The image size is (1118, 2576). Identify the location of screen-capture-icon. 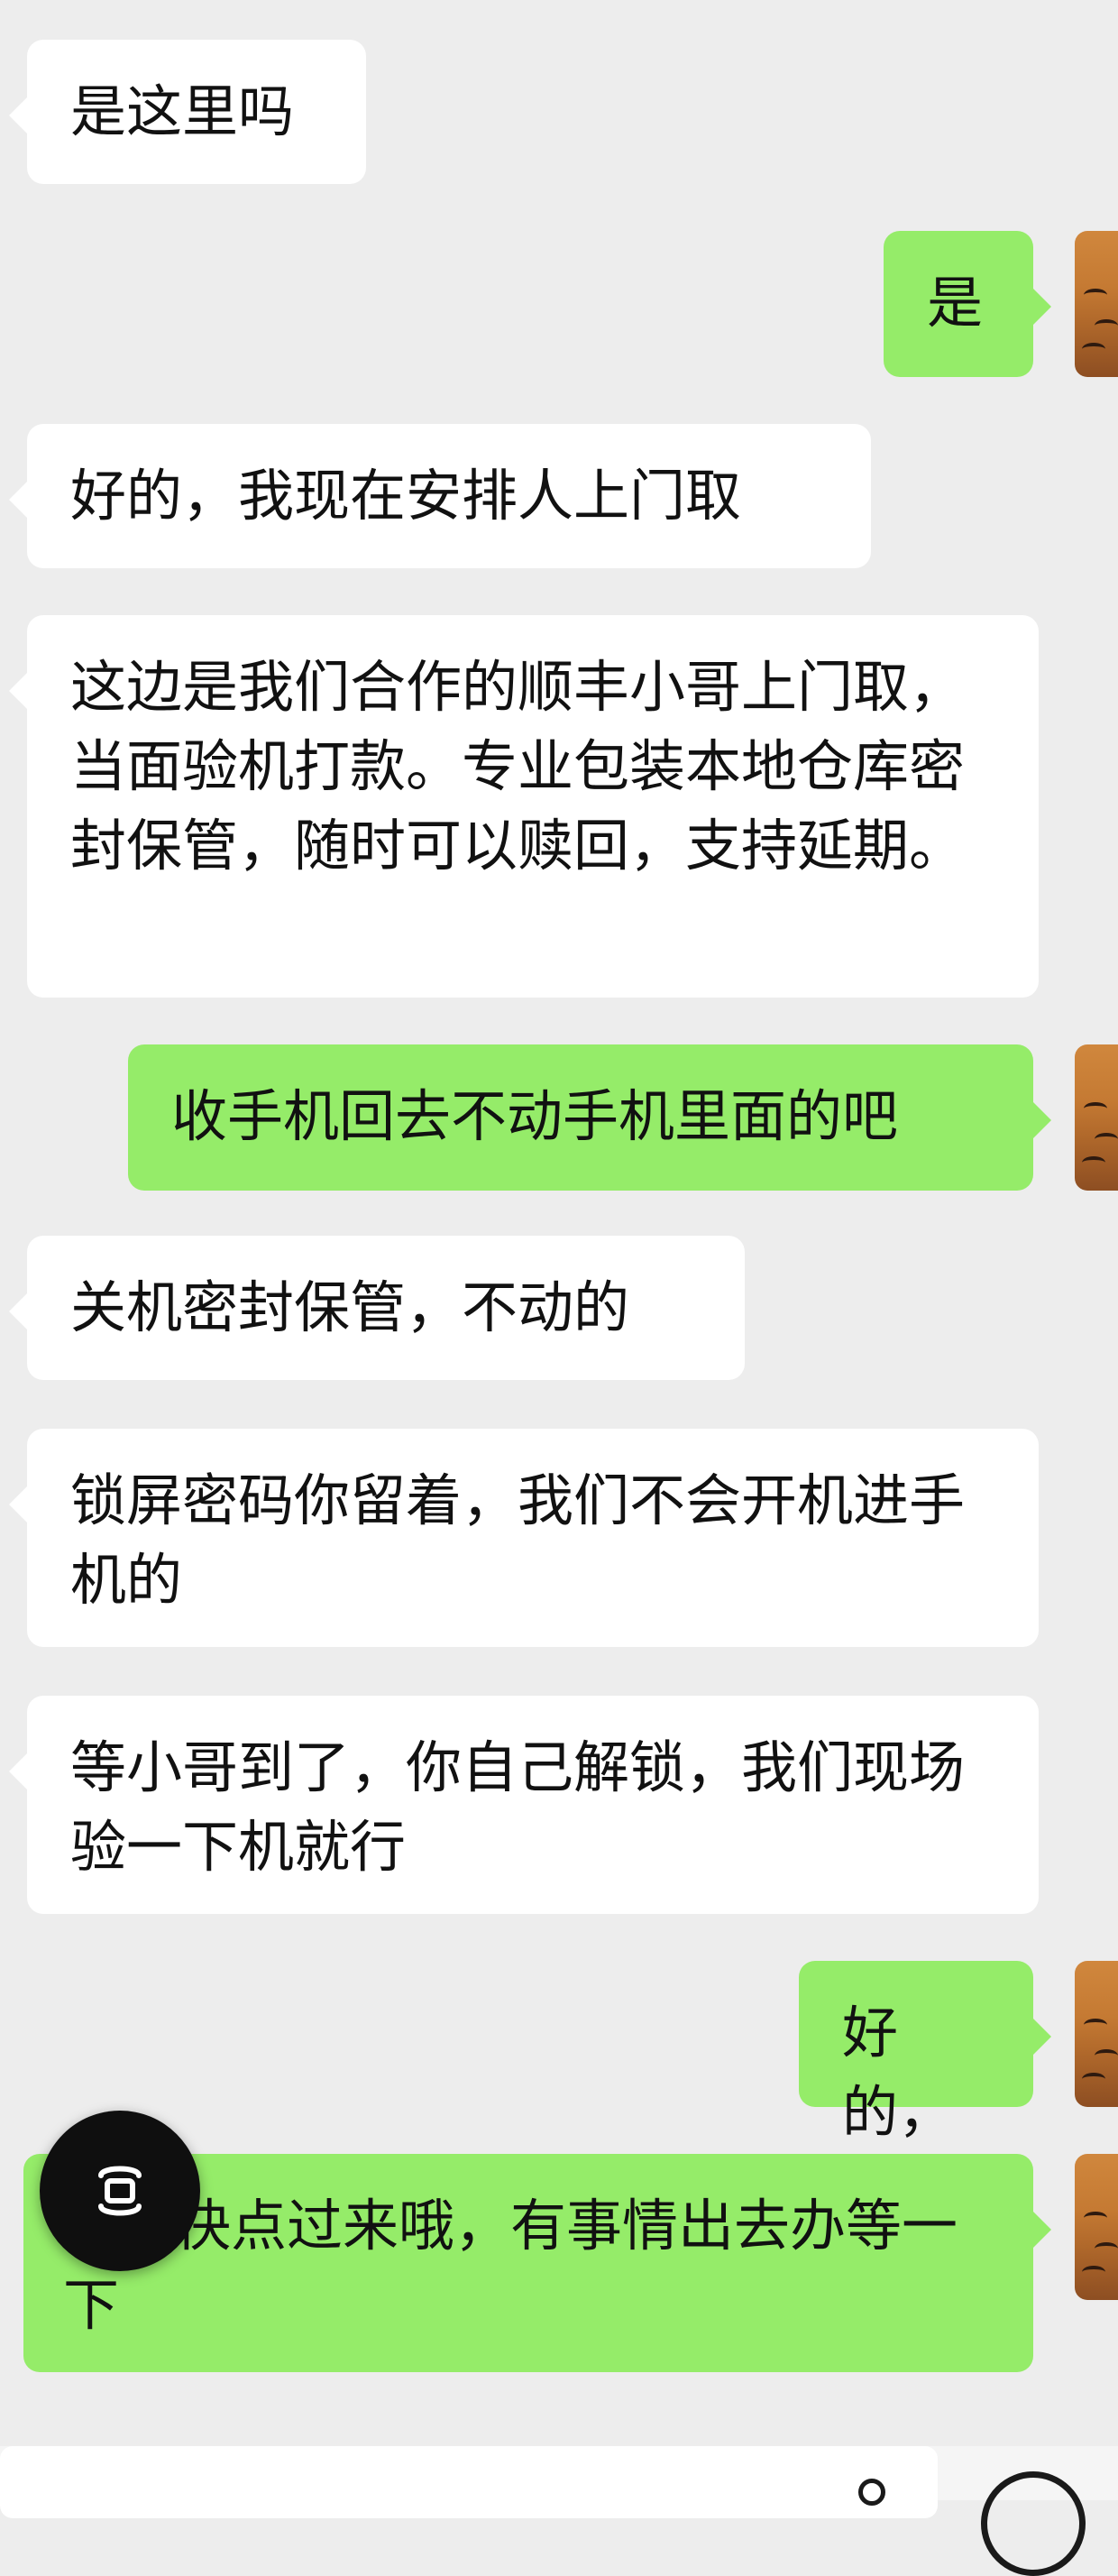
(120, 2191).